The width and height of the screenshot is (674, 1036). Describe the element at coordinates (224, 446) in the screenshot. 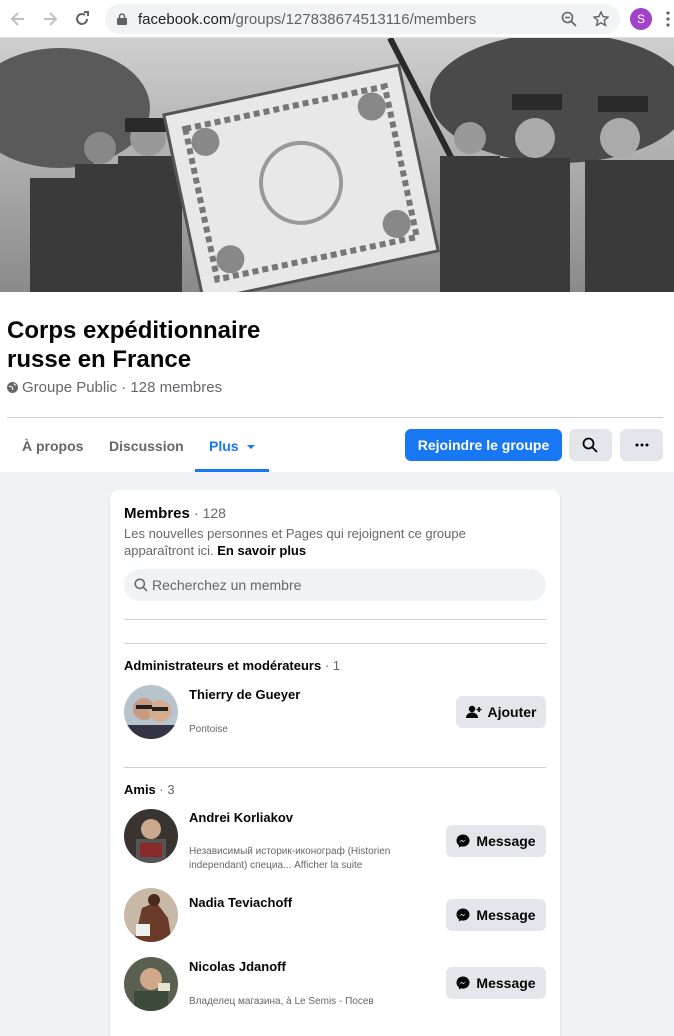

I see `tab-more-label: Plus` at that location.